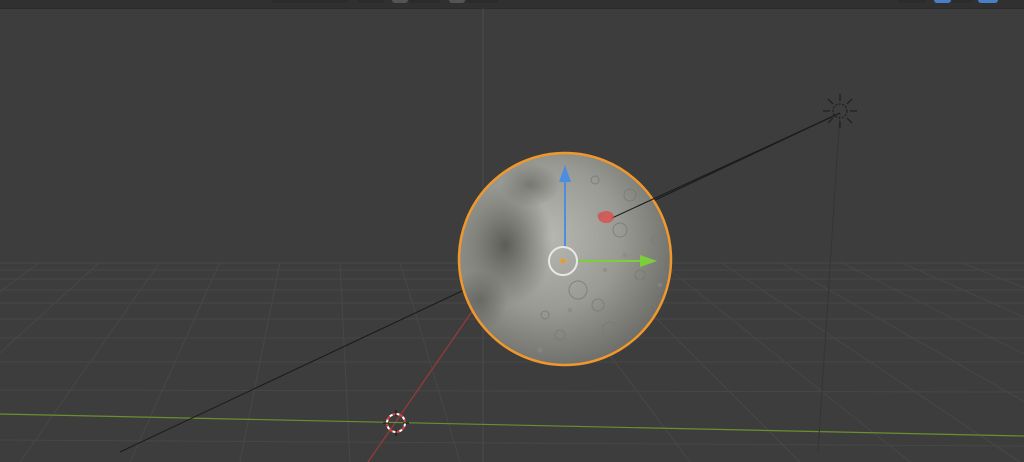  I want to click on light-direction-line-front, so click(726, 165).